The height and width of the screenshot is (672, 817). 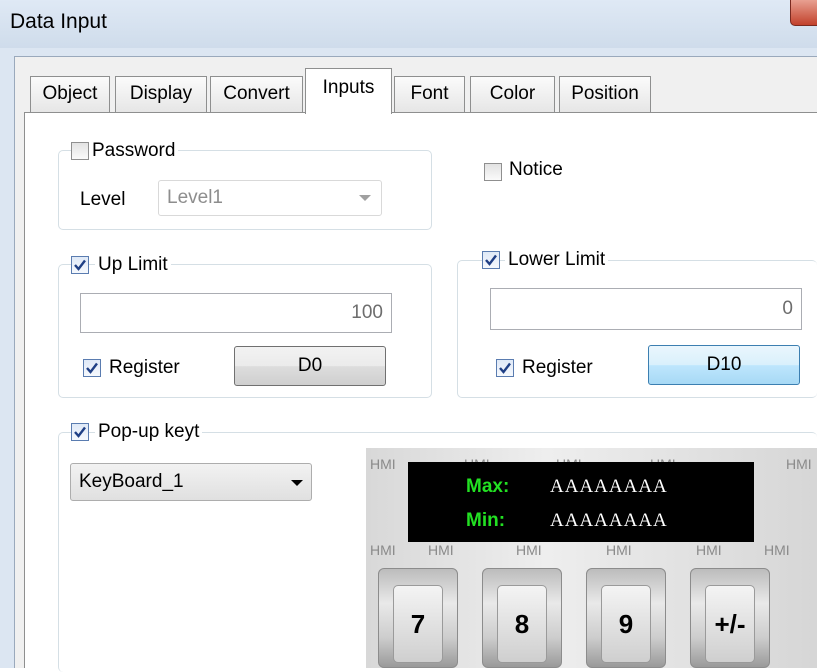 I want to click on keyboard-select: KeyBoard_1, so click(x=191, y=482).